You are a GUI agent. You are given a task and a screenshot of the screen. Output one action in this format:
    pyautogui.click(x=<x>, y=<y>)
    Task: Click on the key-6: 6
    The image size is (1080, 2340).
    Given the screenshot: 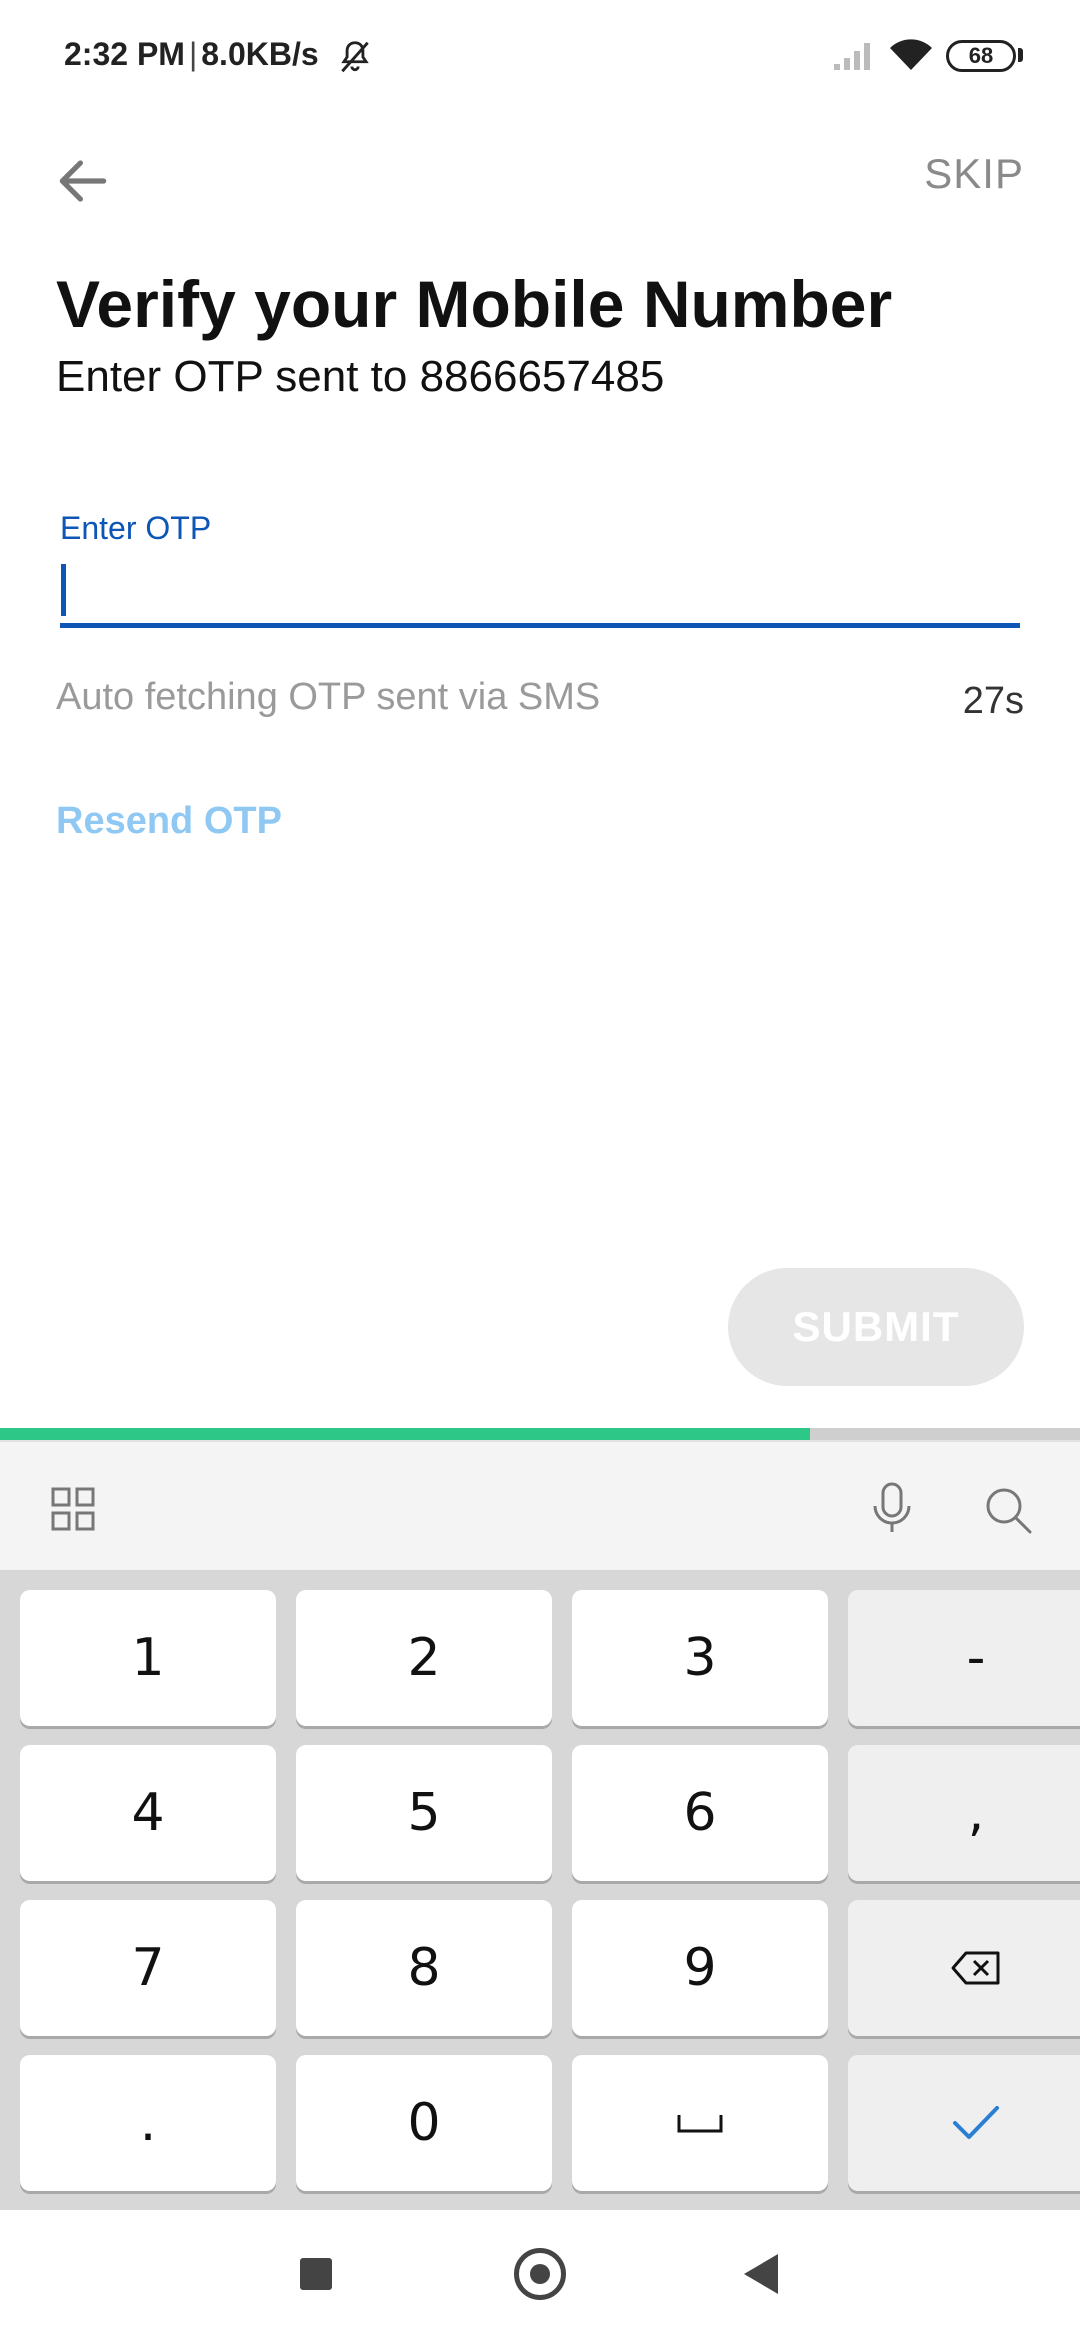 What is the action you would take?
    pyautogui.click(x=700, y=1813)
    